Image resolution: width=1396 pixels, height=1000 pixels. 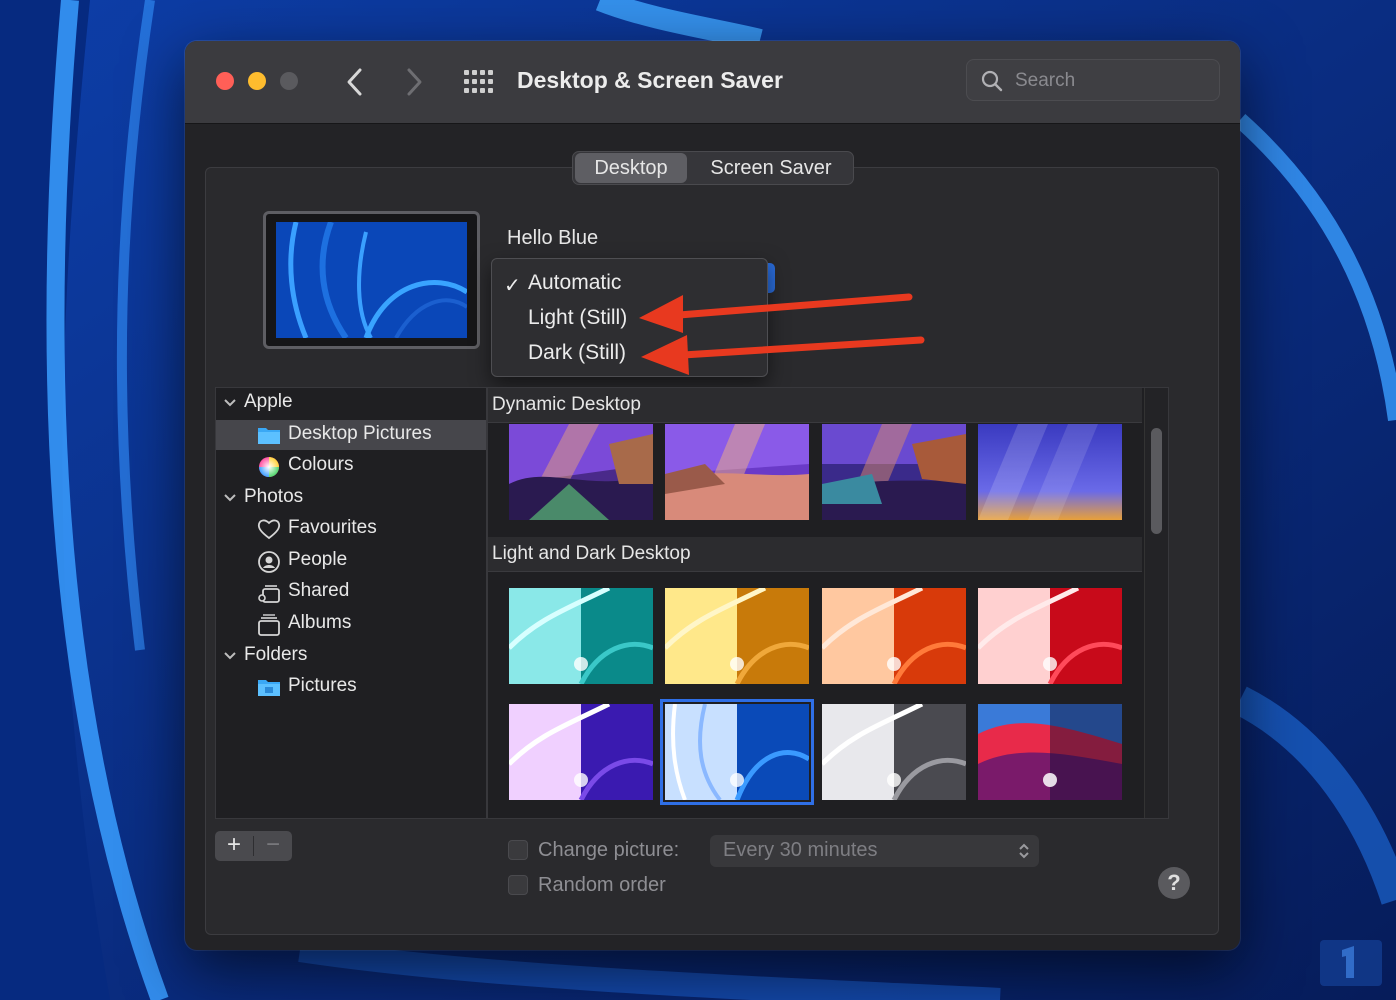 What do you see at coordinates (319, 590) in the screenshot?
I see `sidebar-item-label: Shared` at bounding box center [319, 590].